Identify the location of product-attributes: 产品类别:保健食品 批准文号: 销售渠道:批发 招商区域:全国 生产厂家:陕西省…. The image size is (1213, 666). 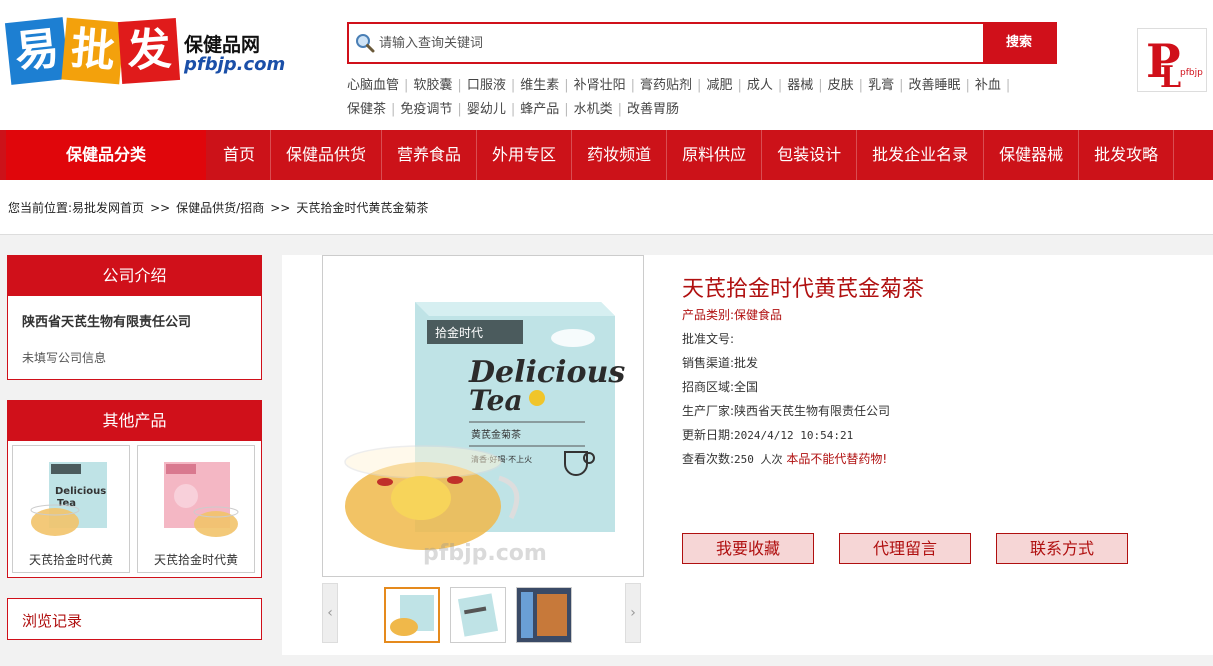
(786, 387).